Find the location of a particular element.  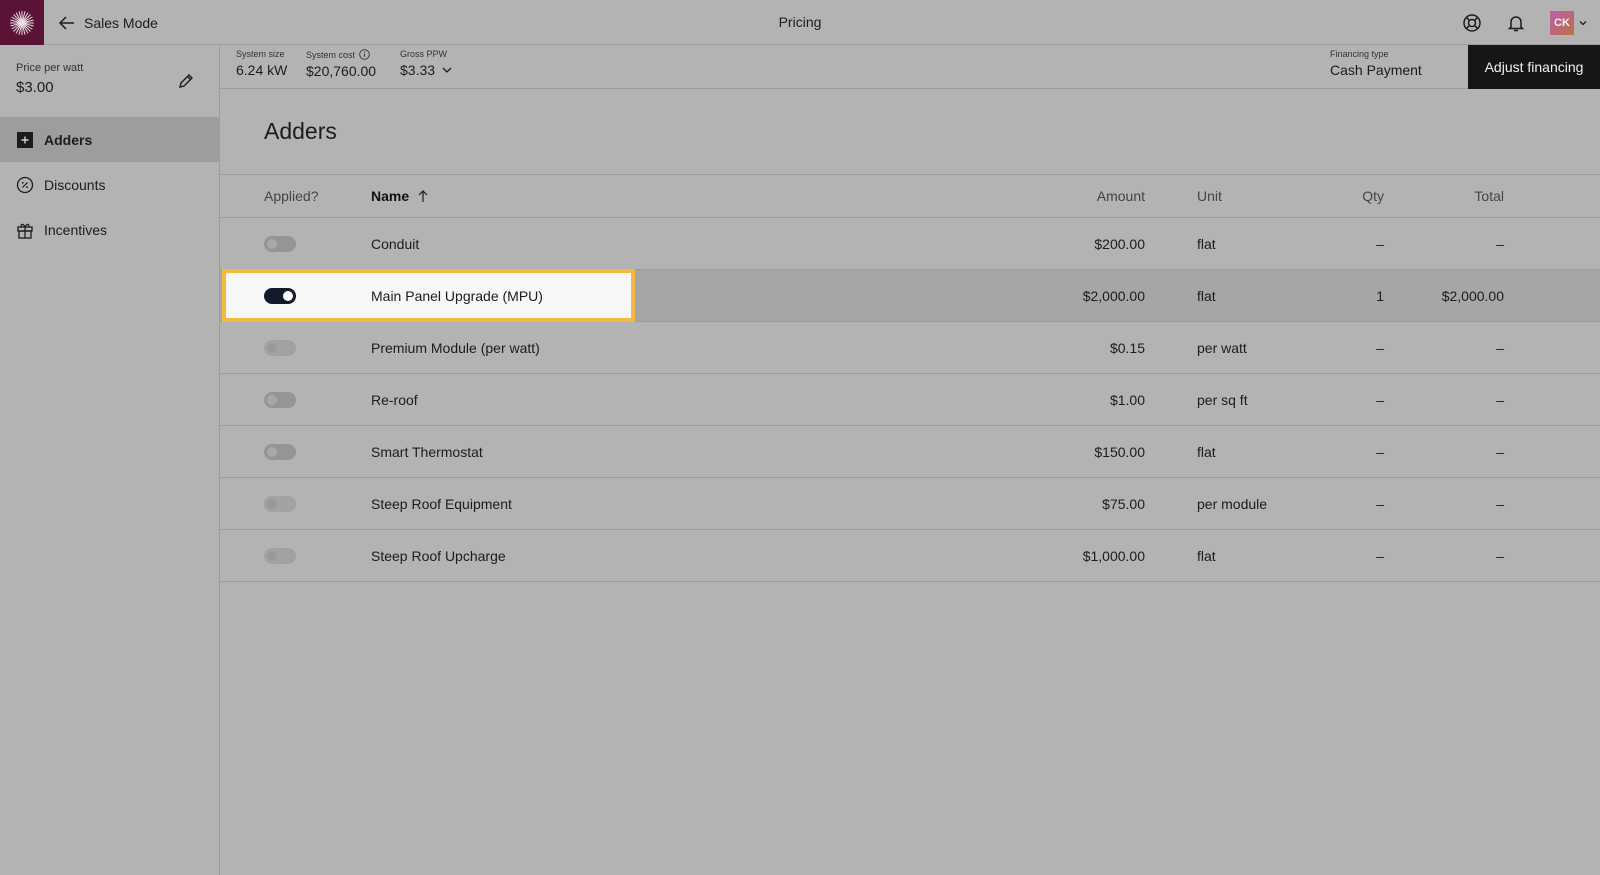

back-to-sales-mode-link: Sales Mode is located at coordinates (108, 22).